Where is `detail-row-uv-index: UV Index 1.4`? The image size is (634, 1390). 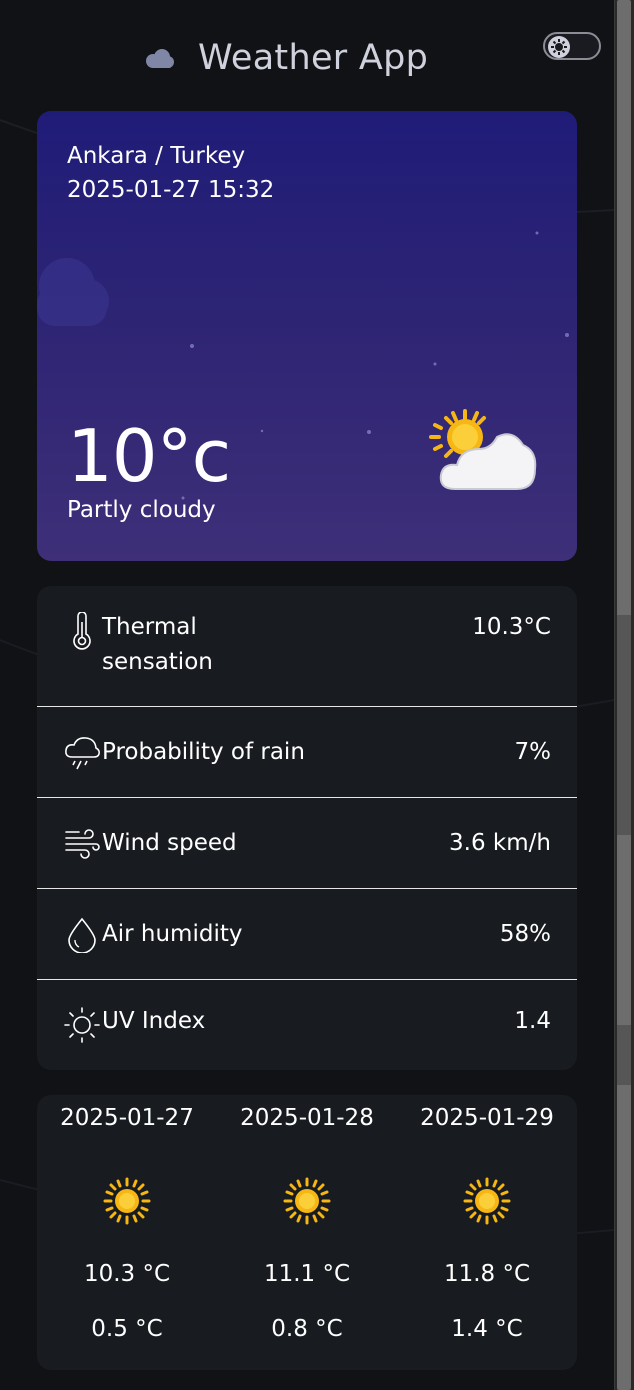 detail-row-uv-index: UV Index 1.4 is located at coordinates (307, 1025).